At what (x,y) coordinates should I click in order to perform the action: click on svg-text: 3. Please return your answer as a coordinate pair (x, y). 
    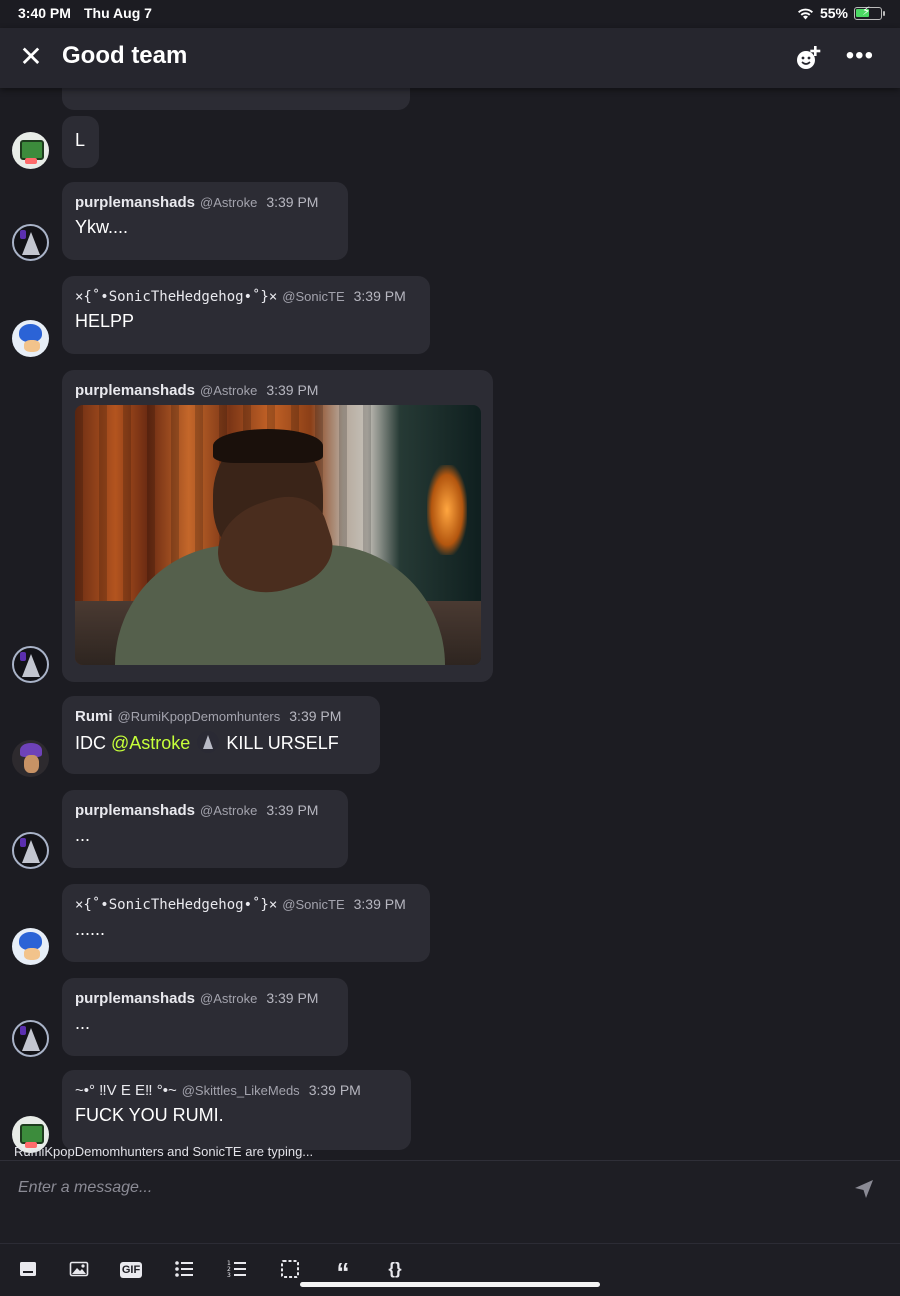
    Looking at the image, I should click on (229, 1275).